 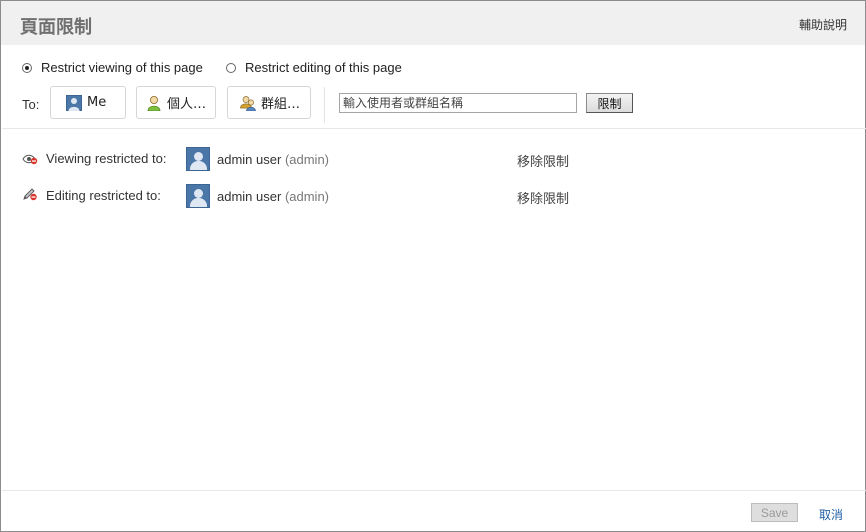 What do you see at coordinates (831, 514) in the screenshot?
I see `cancel-link: 取消` at bounding box center [831, 514].